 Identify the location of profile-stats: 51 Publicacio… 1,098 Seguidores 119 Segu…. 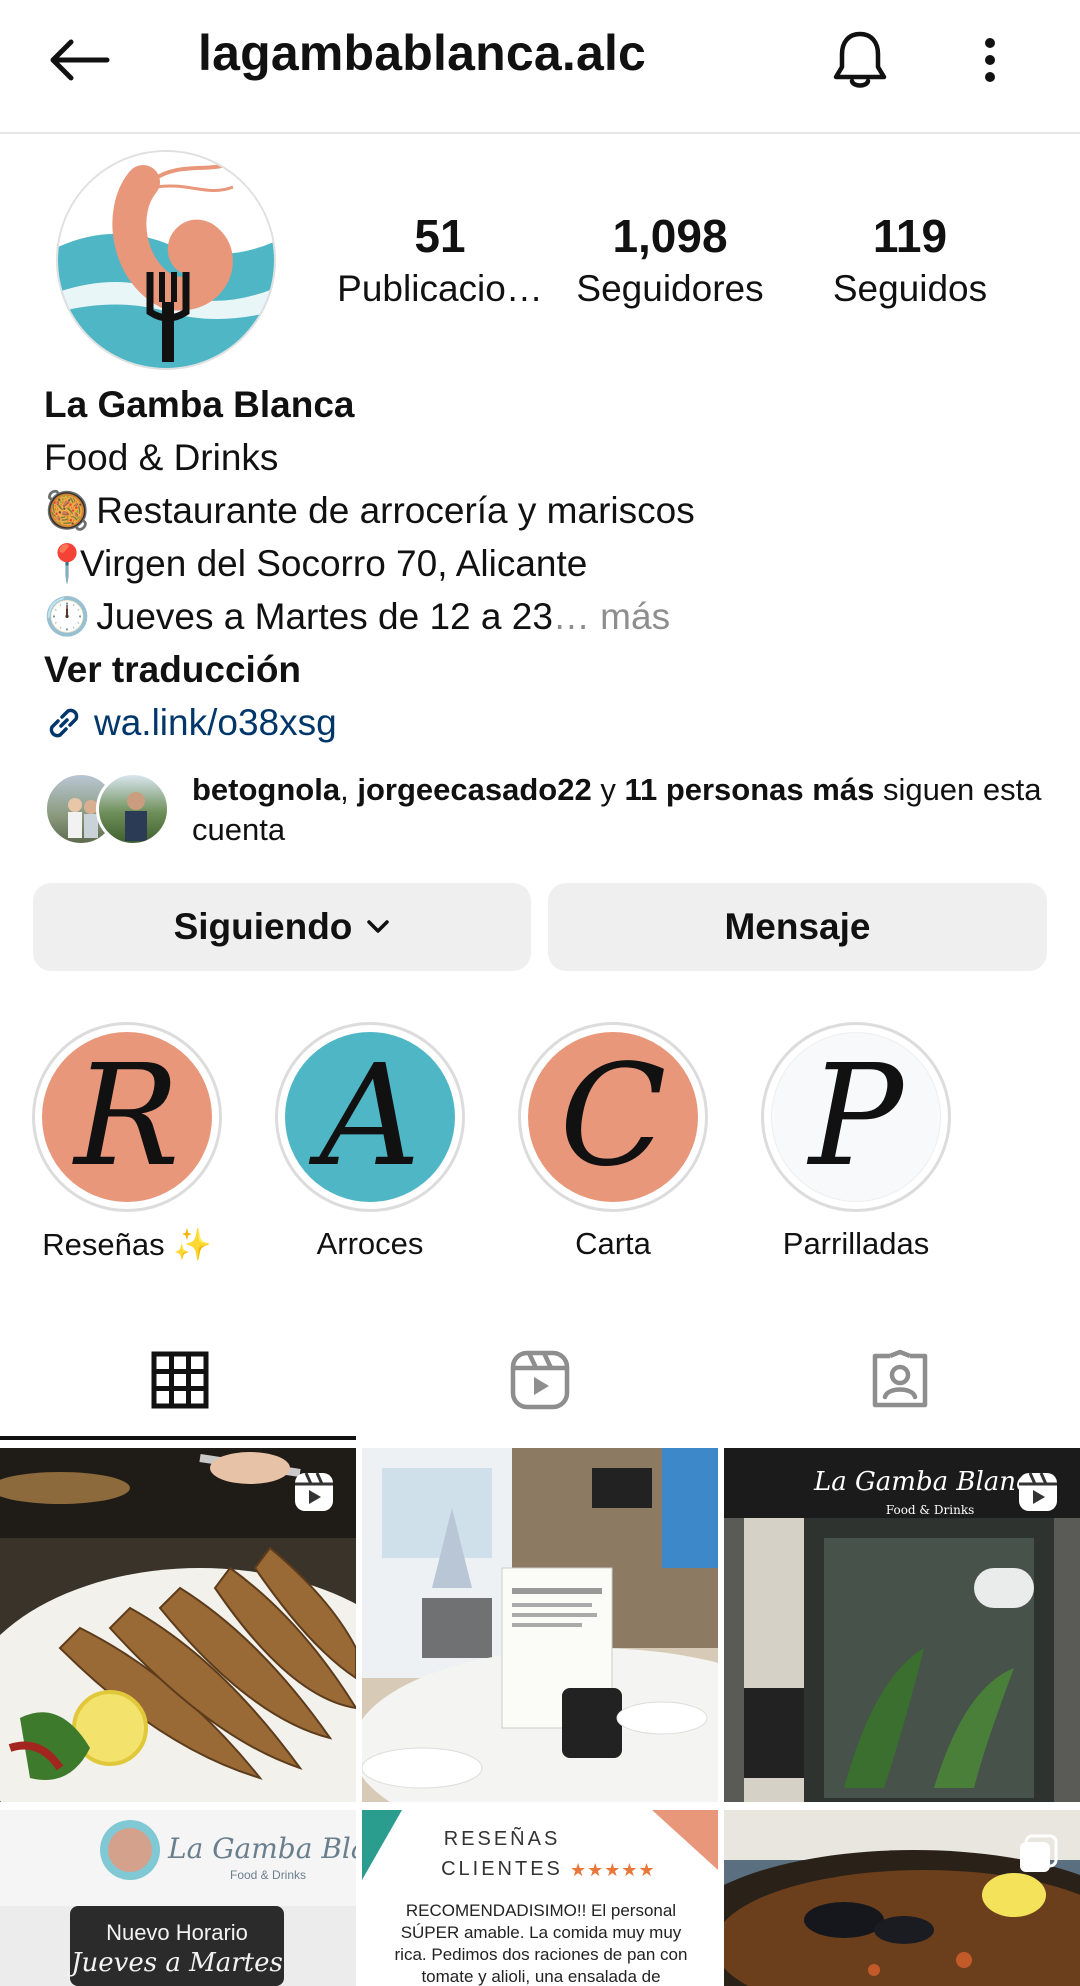
(690, 261).